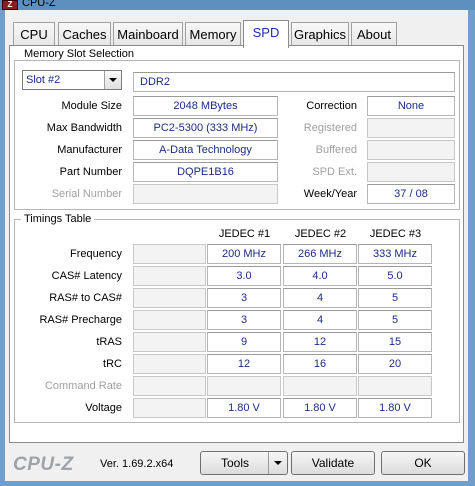 Image resolution: width=475 pixels, height=486 pixels. What do you see at coordinates (84, 128) in the screenshot?
I see `max-bandwidth-label: Max Bandwidth` at bounding box center [84, 128].